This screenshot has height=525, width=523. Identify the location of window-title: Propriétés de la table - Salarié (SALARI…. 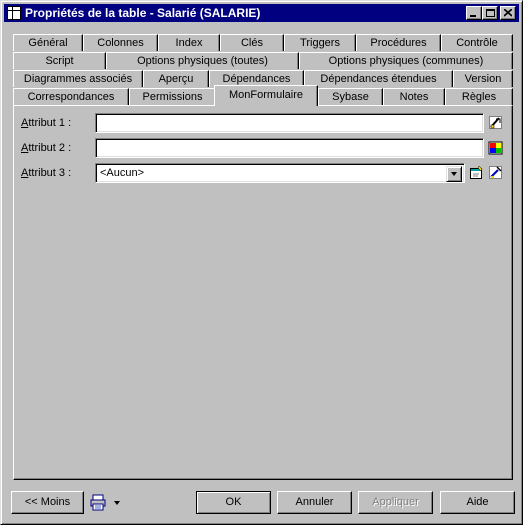
(143, 13).